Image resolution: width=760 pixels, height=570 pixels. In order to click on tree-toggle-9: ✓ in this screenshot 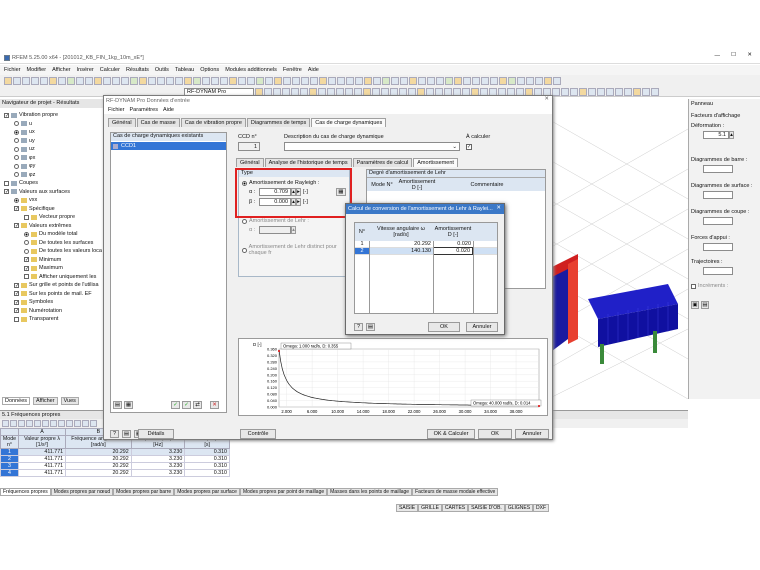, I will do `click(6, 192)`.